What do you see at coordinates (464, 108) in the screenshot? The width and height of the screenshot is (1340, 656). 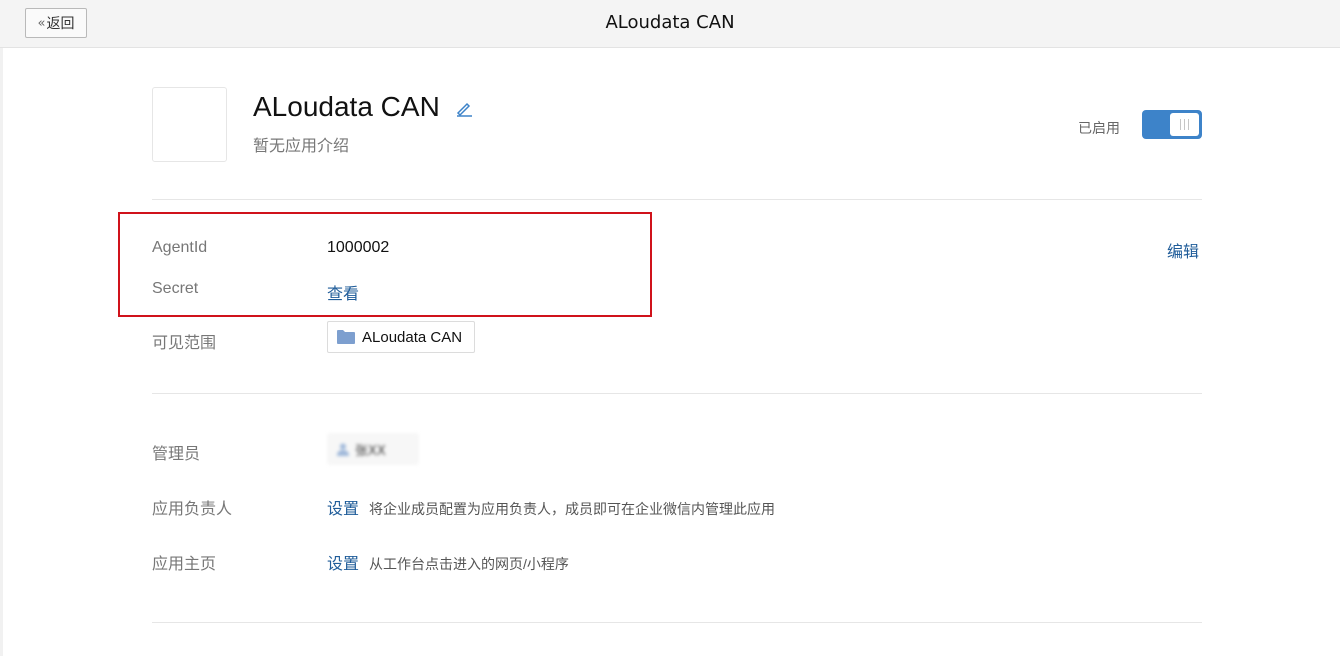 I see `pencil-icon` at bounding box center [464, 108].